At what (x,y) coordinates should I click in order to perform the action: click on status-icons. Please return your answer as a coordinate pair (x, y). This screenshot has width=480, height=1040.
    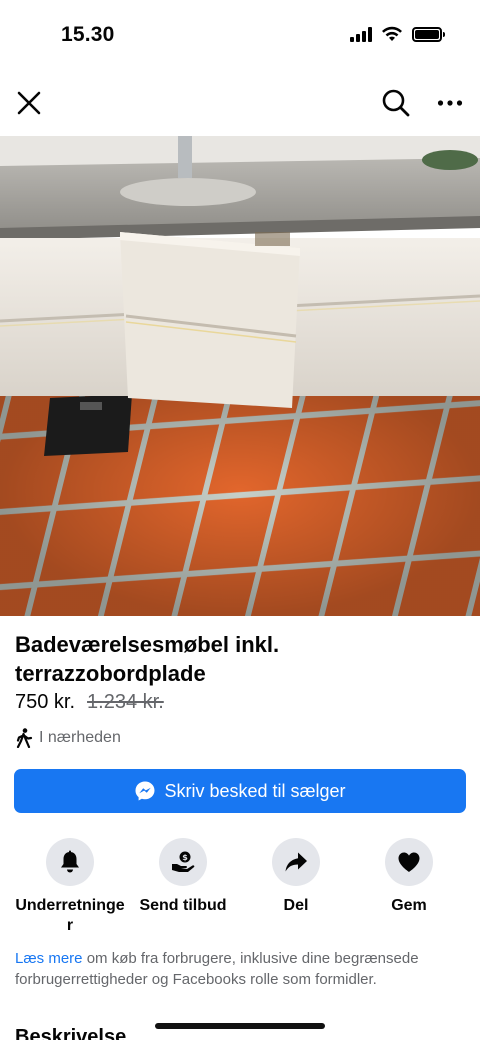
    Looking at the image, I should click on (397, 34).